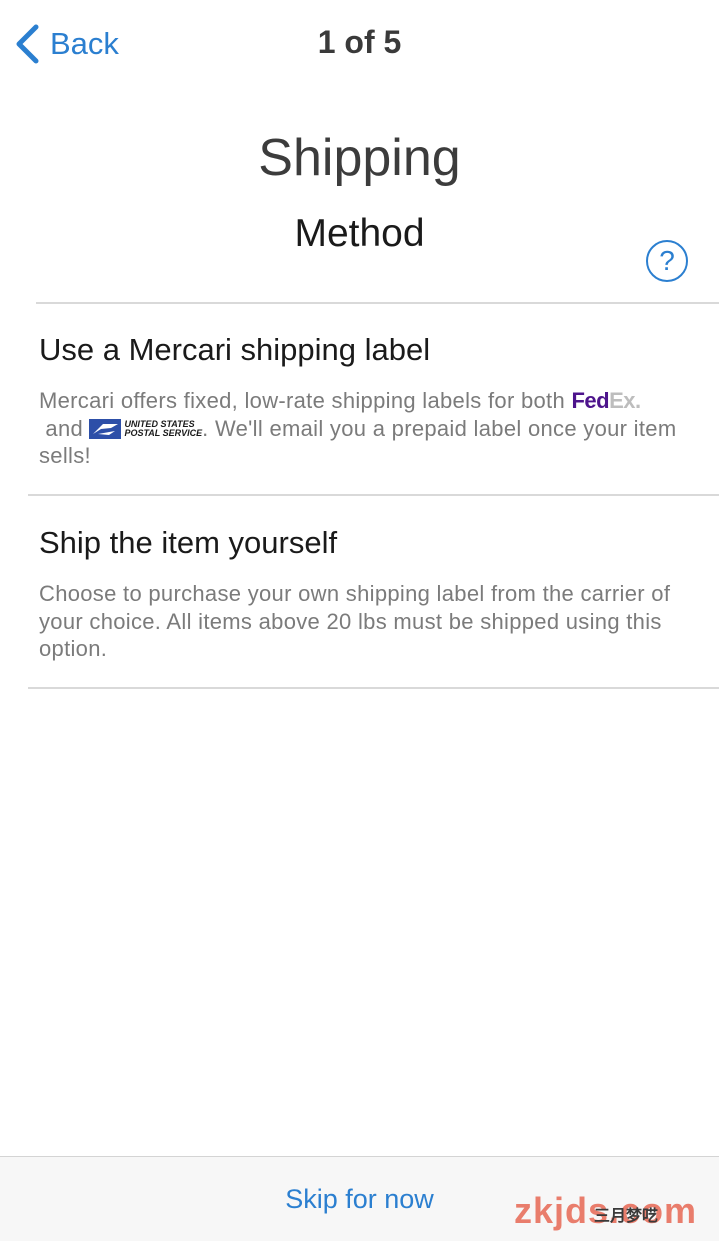 This screenshot has width=719, height=1241. What do you see at coordinates (359, 233) in the screenshot?
I see `page-subtitle: Method` at bounding box center [359, 233].